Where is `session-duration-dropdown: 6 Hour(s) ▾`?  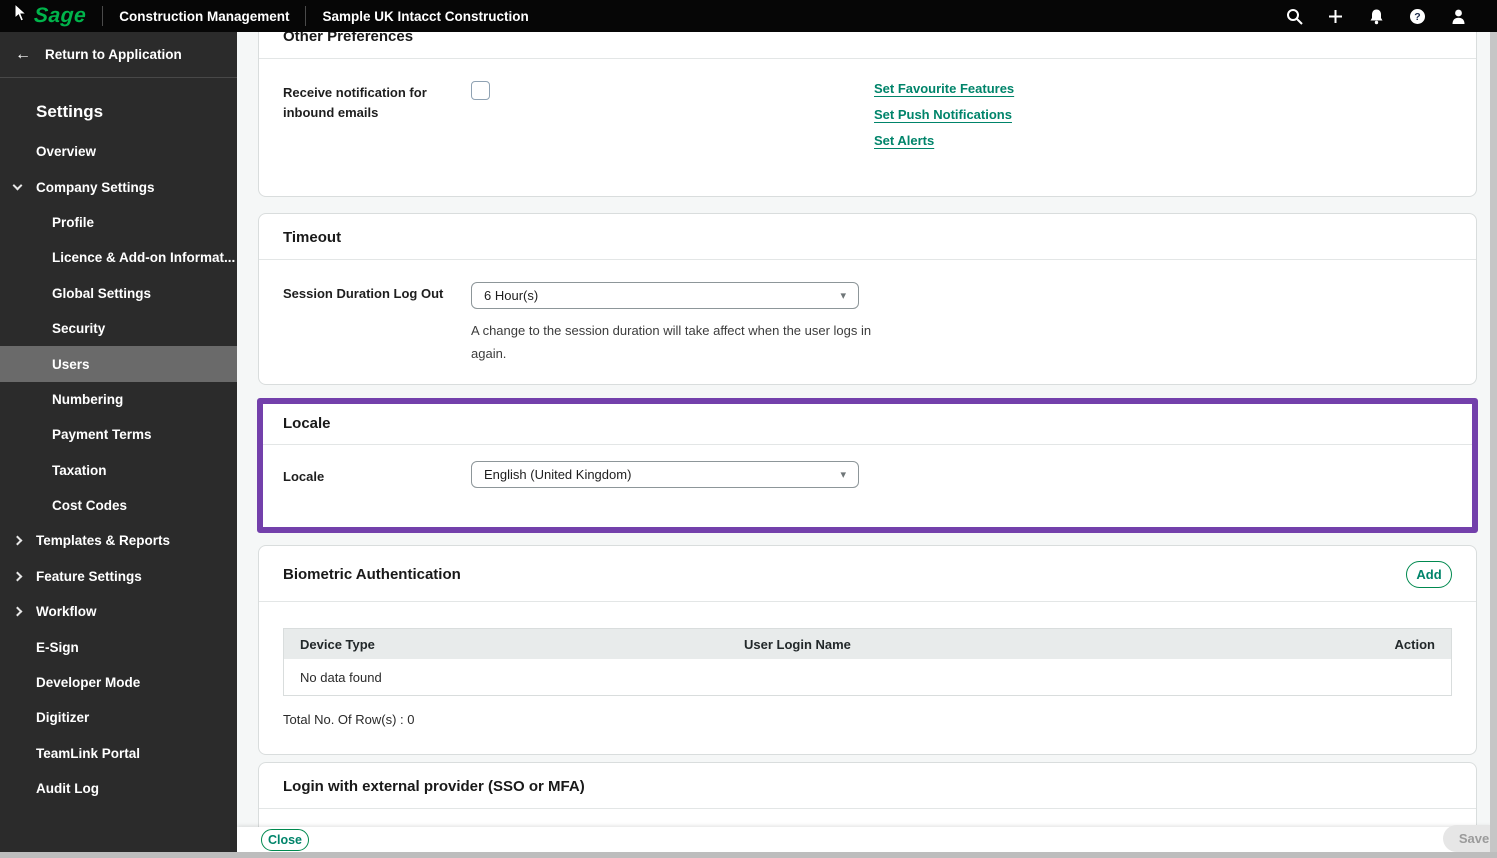
session-duration-dropdown: 6 Hour(s) ▾ is located at coordinates (665, 295).